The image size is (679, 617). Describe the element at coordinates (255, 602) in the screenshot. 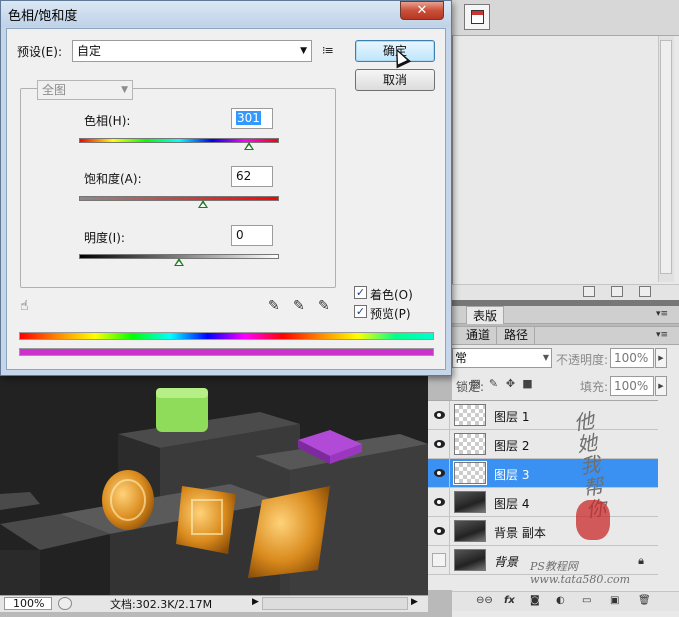

I see `status-menu-arrow-icon: ▶` at that location.